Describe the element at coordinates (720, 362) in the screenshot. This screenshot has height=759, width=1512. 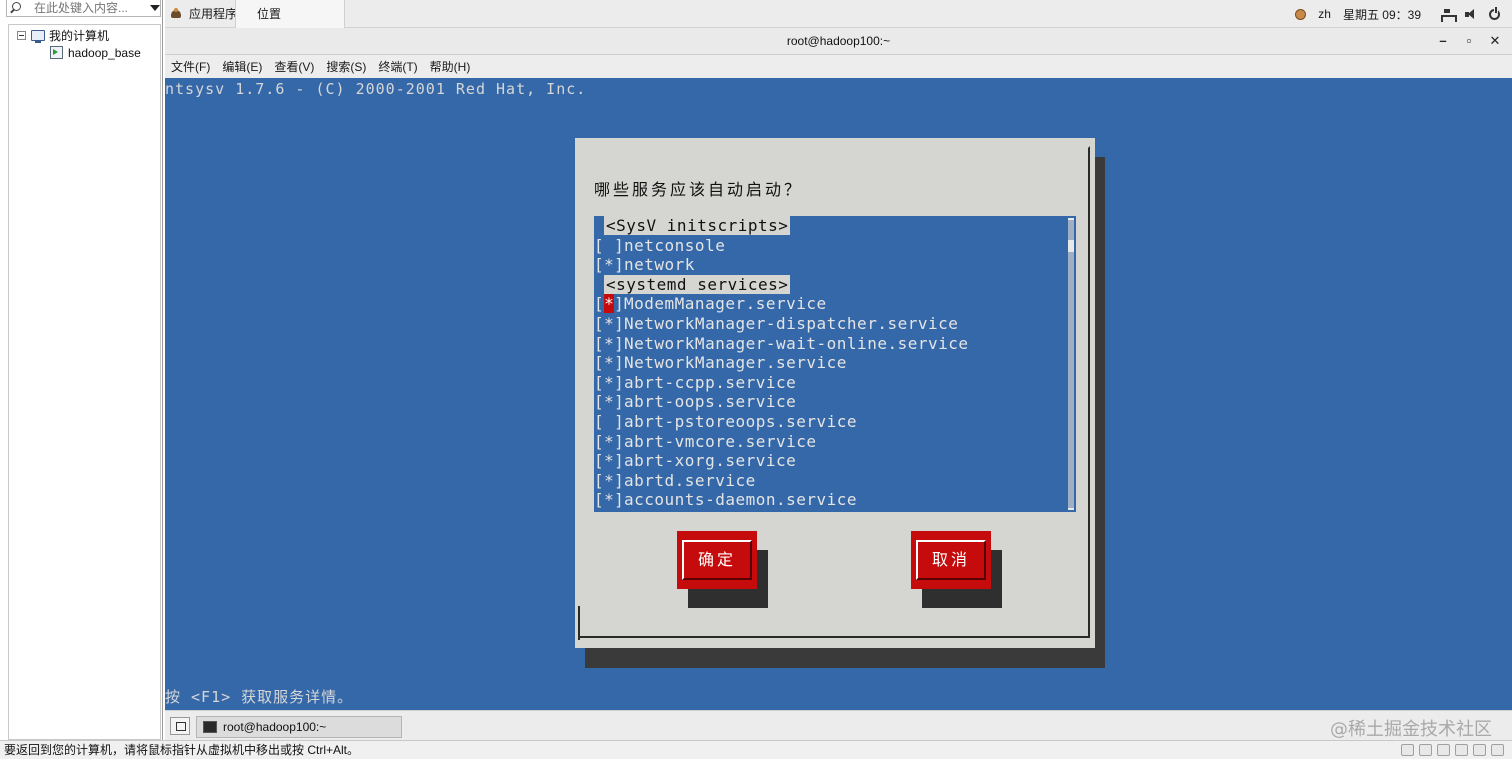
I see `service-row: [*]NetworkManager.service` at that location.